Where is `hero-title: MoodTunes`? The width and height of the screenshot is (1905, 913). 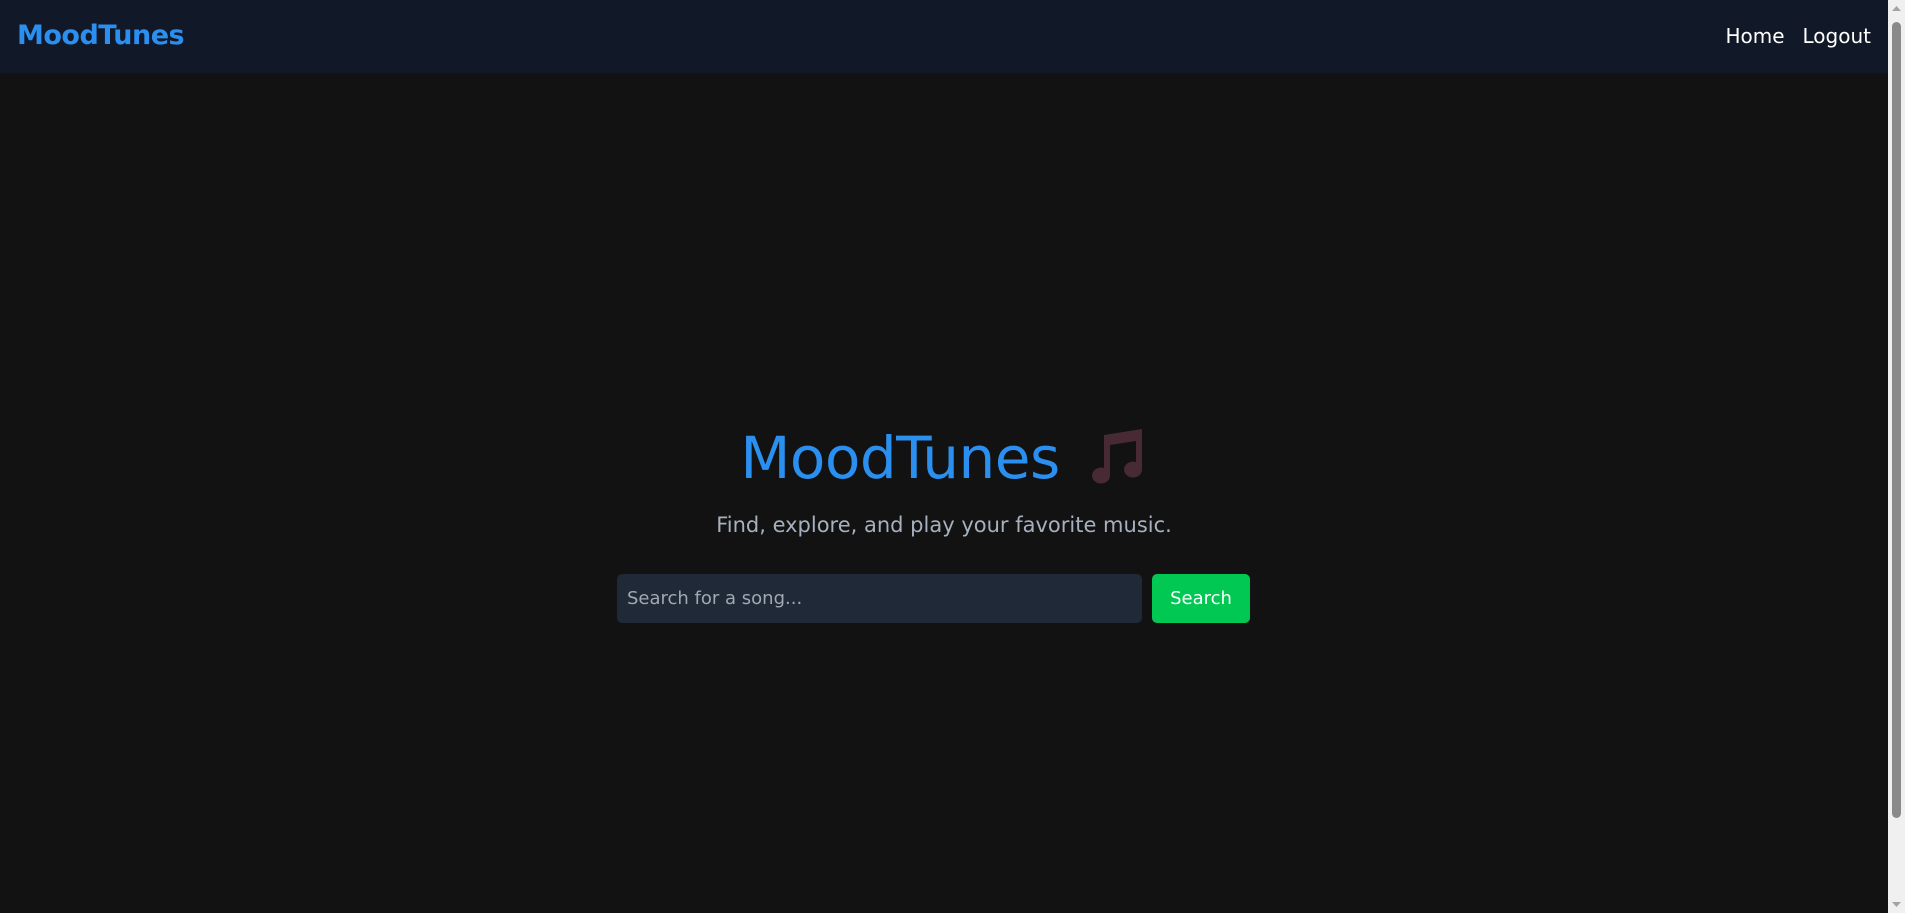 hero-title: MoodTunes is located at coordinates (943, 458).